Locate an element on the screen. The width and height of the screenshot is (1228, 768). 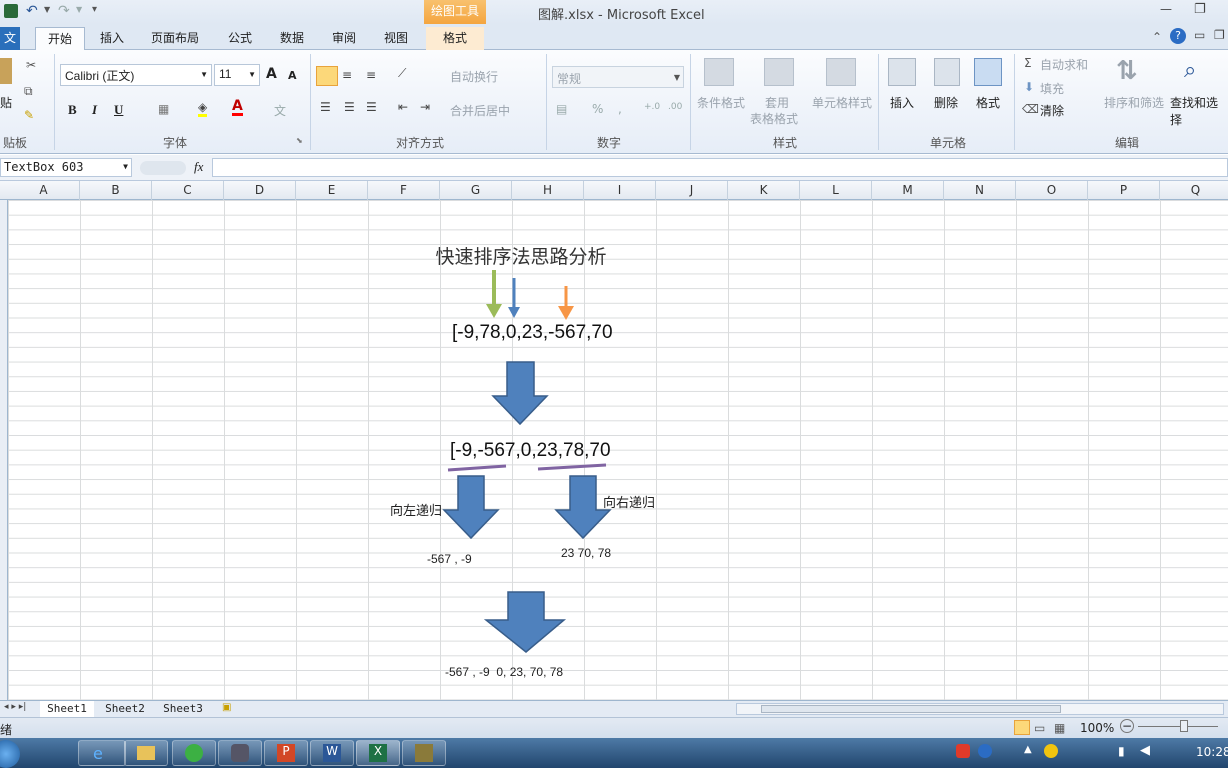
cut-icon: ✂ is located at coordinates (31, 65).